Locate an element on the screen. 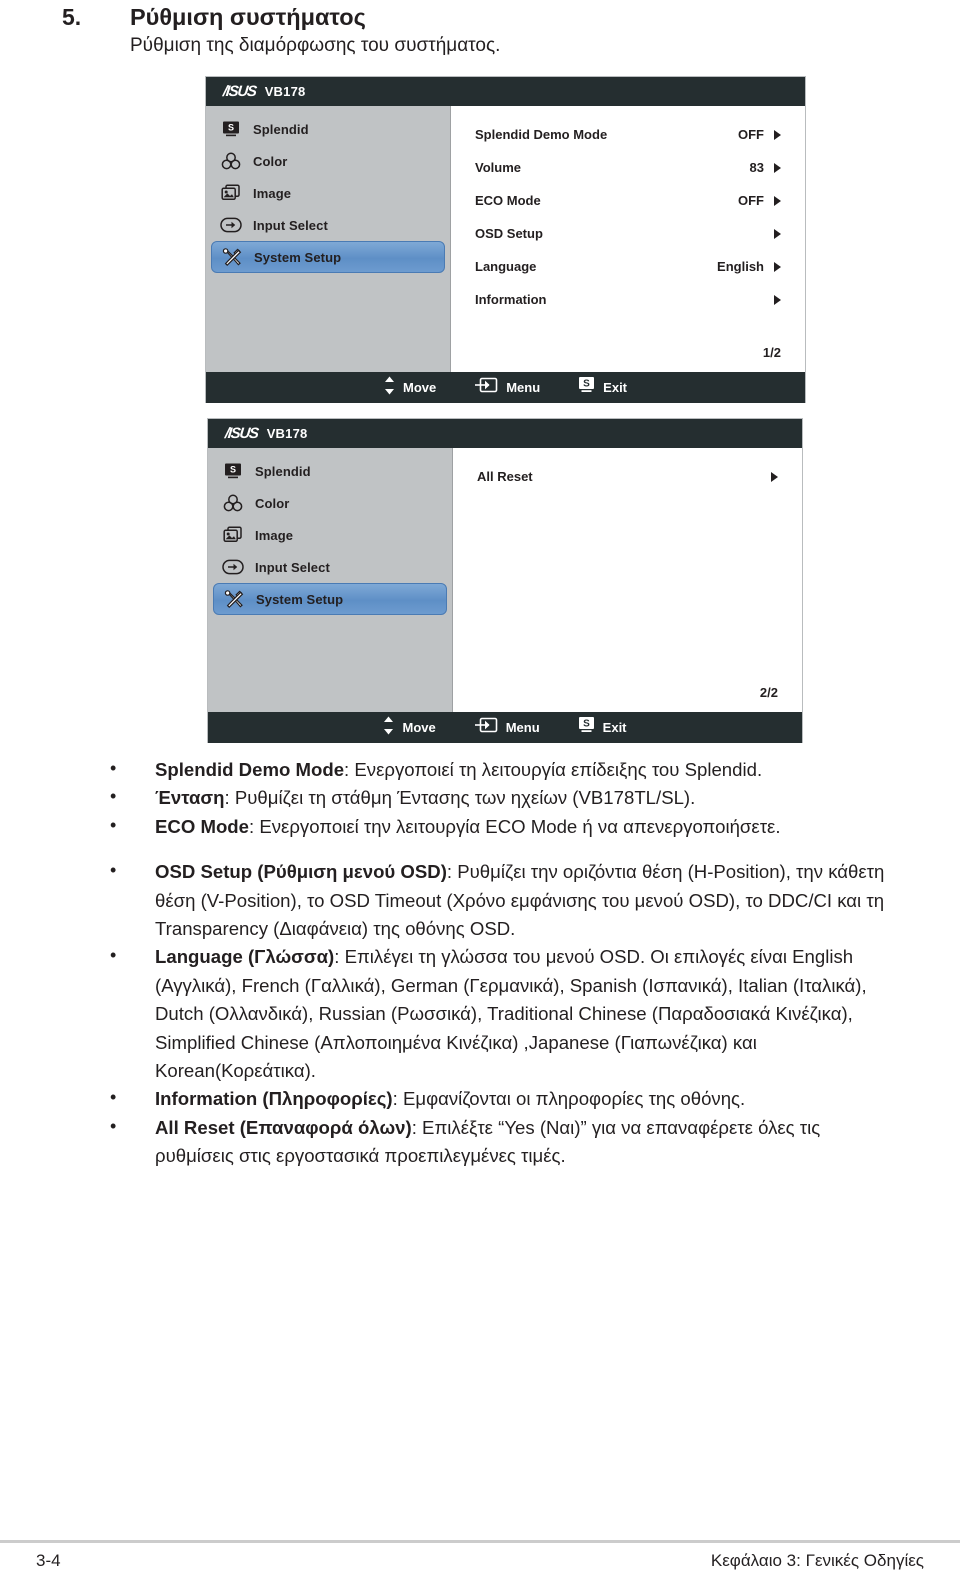 The image size is (960, 1587). osd-footer-bar: Move Menu S Exit is located at coordinates (505, 387).